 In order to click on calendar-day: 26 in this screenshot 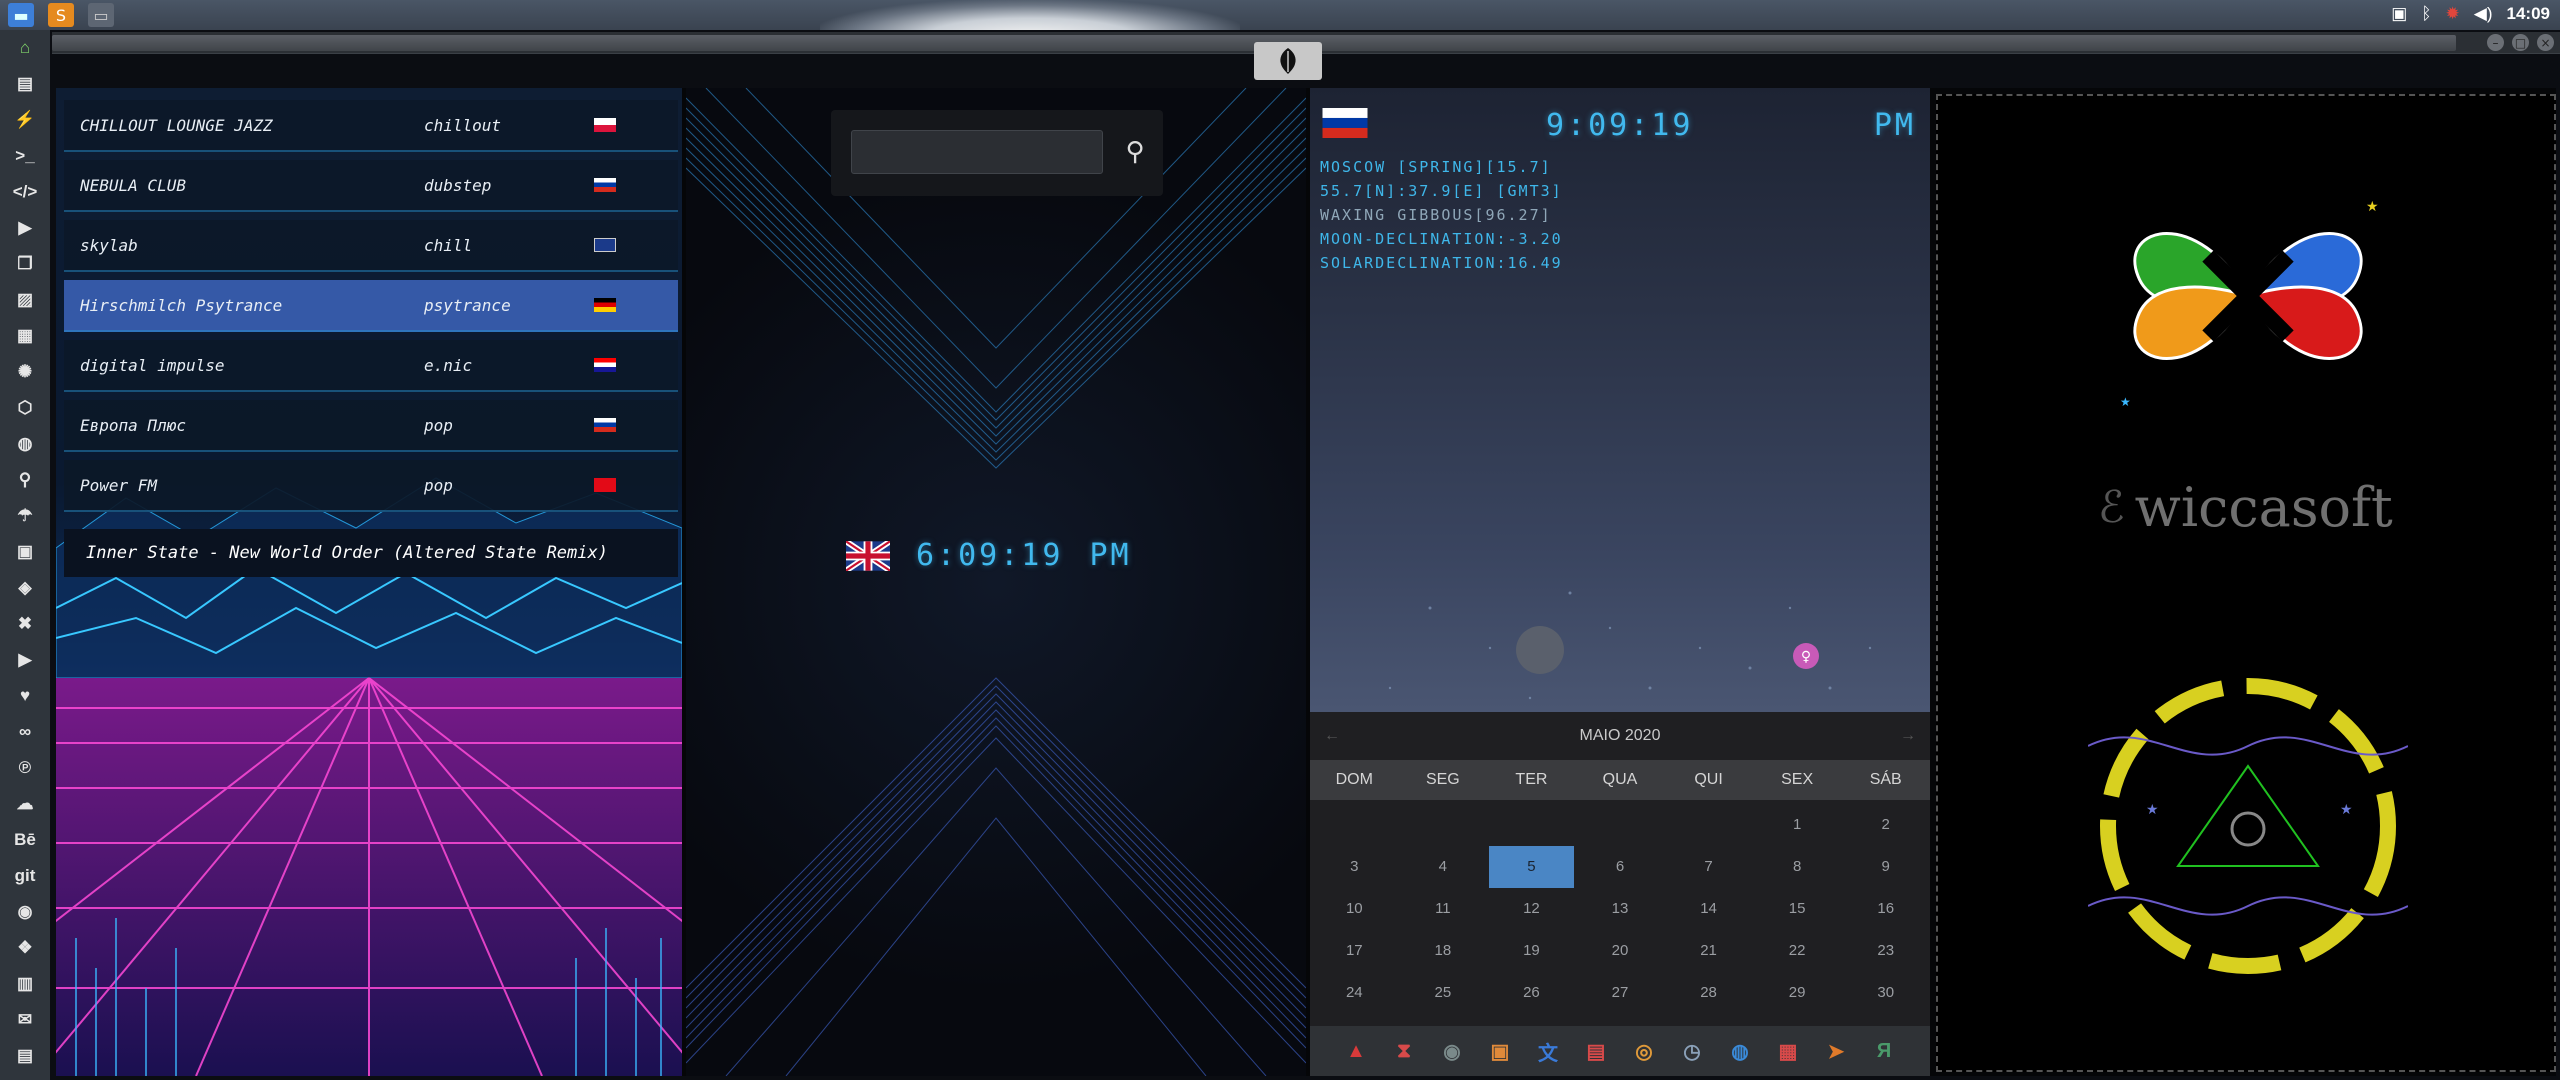, I will do `click(1531, 993)`.